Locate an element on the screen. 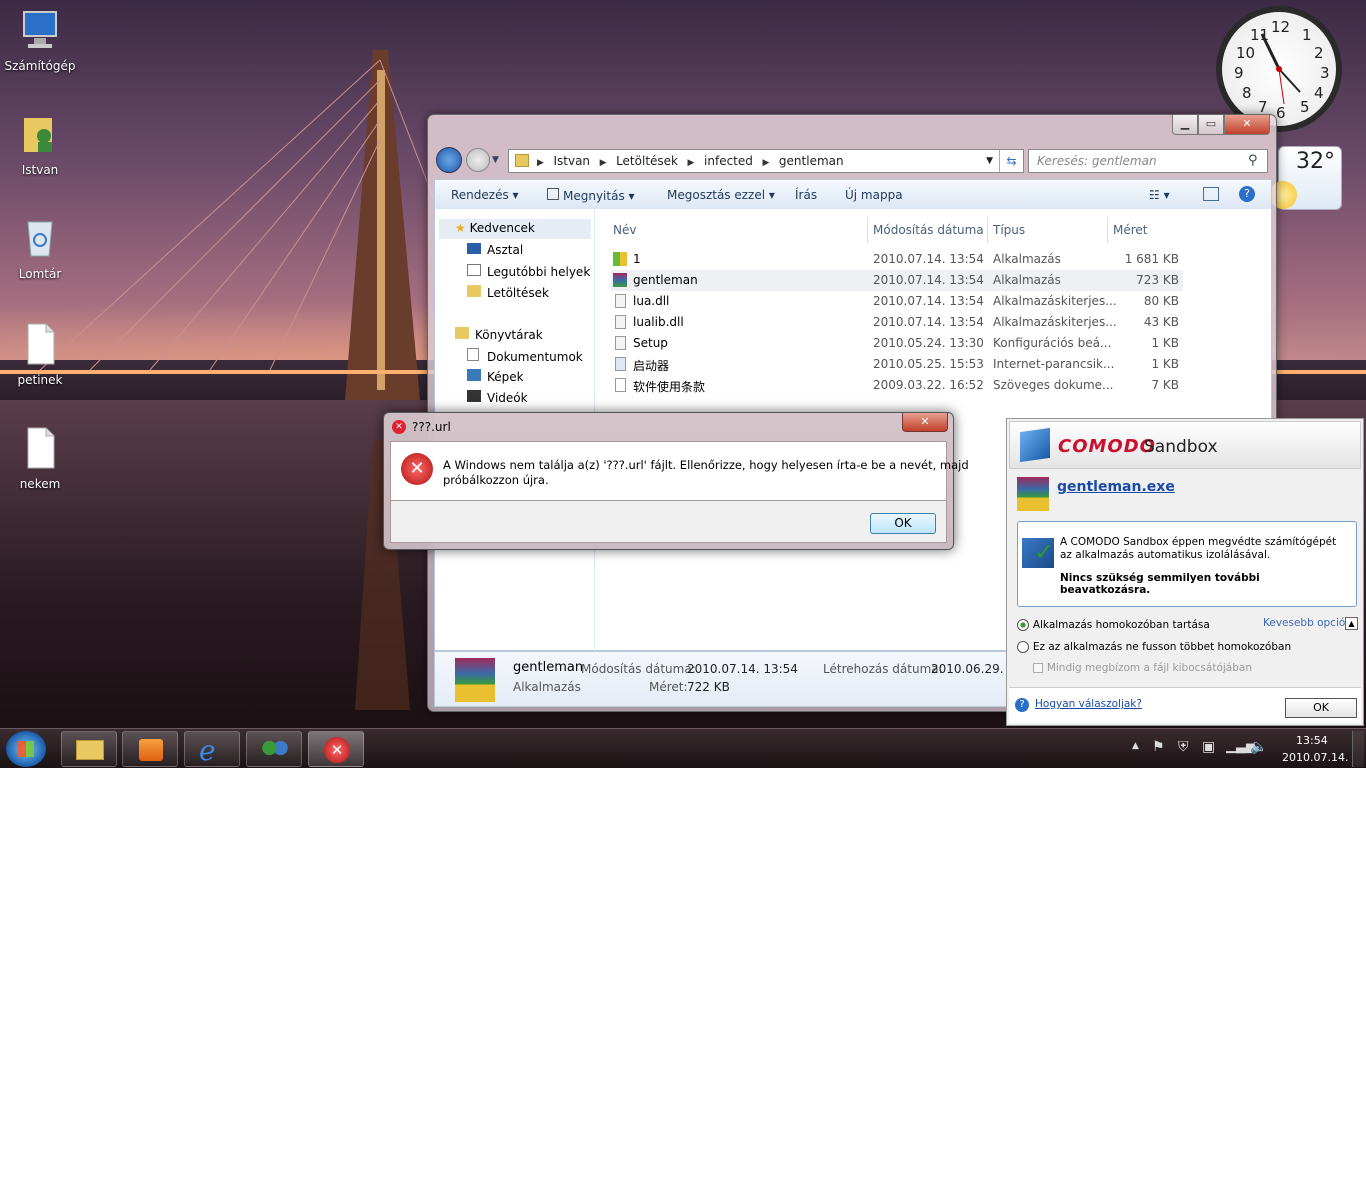  nav-favorites: ★ Kedvencek is located at coordinates (515, 229).